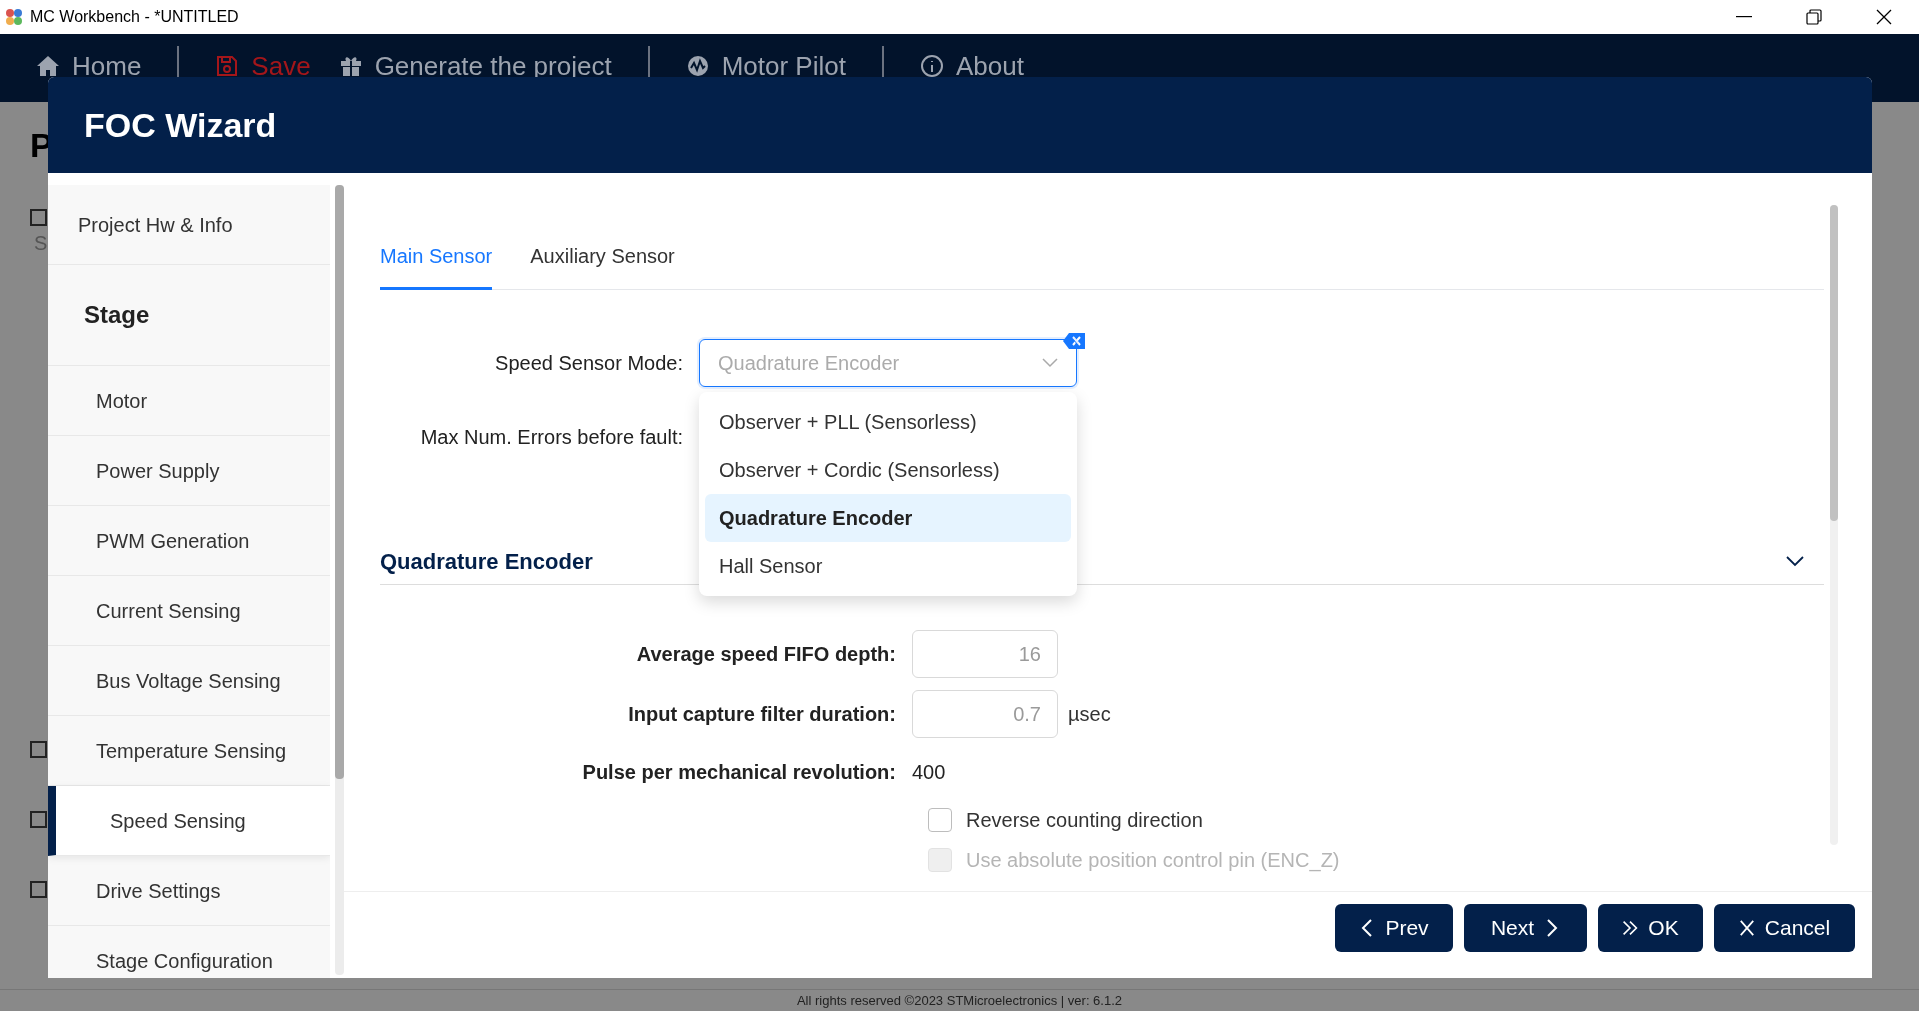 Image resolution: width=1919 pixels, height=1011 pixels. What do you see at coordinates (1074, 341) in the screenshot?
I see `clear-icon` at bounding box center [1074, 341].